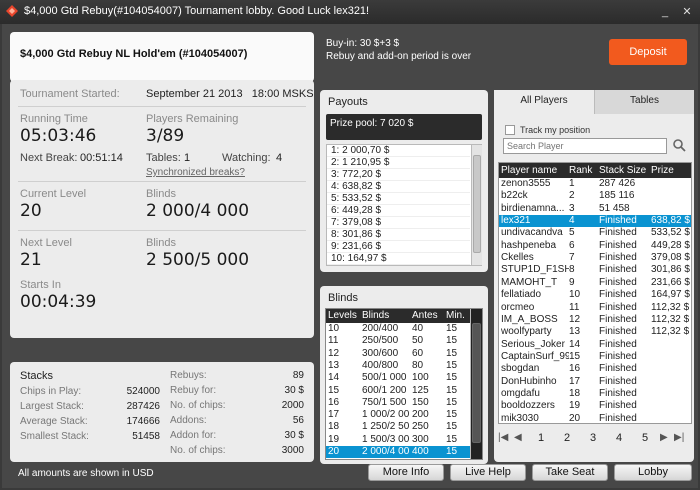  What do you see at coordinates (595, 282) in the screenshot?
I see `player-row: MAMOHT_T 9 Finished 231,66 $` at bounding box center [595, 282].